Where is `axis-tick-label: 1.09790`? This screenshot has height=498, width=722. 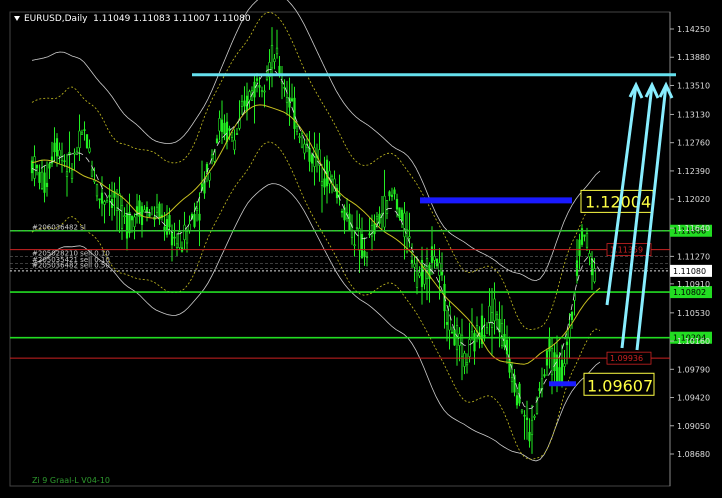
axis-tick-label: 1.09790 is located at coordinates (693, 369).